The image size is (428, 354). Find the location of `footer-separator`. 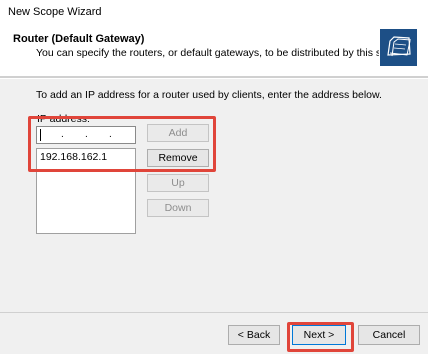

footer-separator is located at coordinates (214, 312).